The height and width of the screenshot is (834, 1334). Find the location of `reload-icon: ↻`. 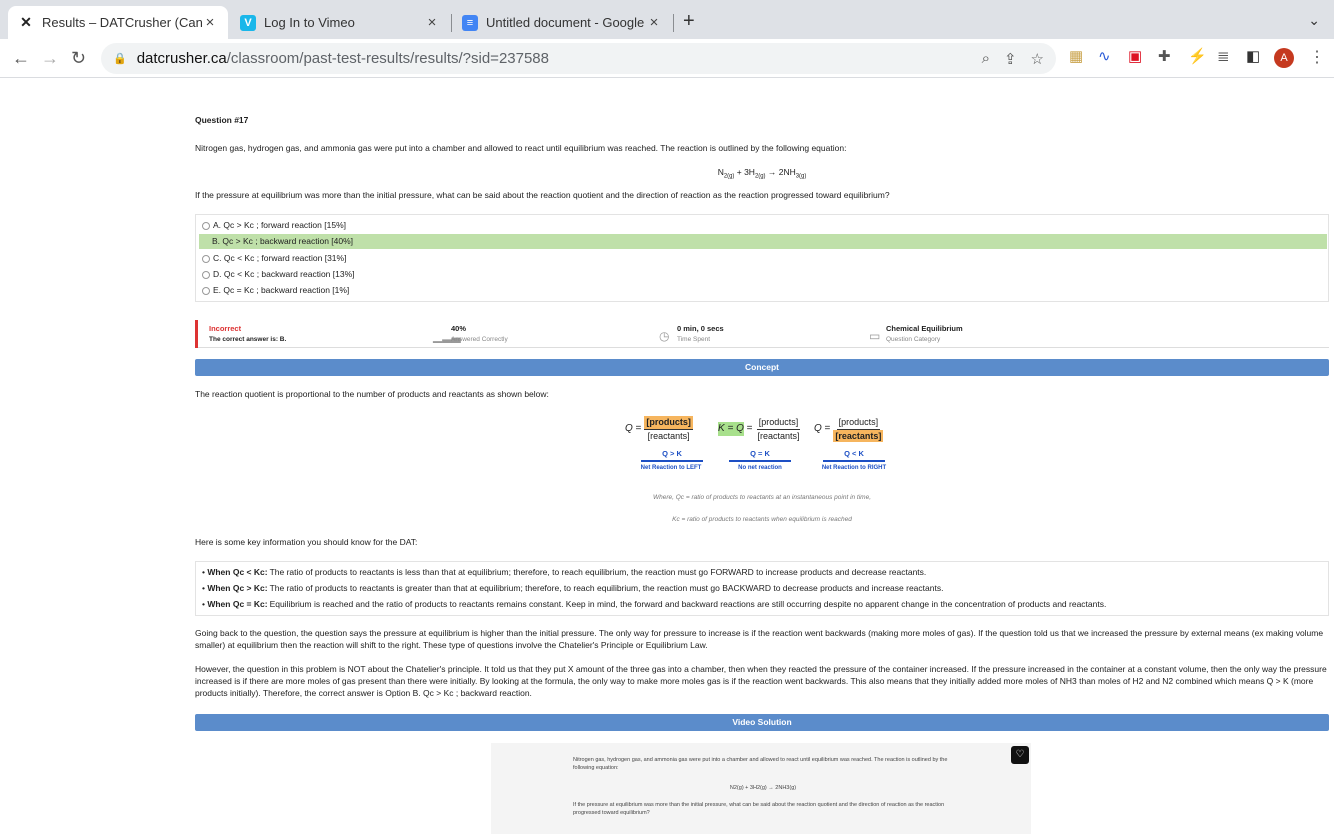

reload-icon: ↻ is located at coordinates (78, 58).